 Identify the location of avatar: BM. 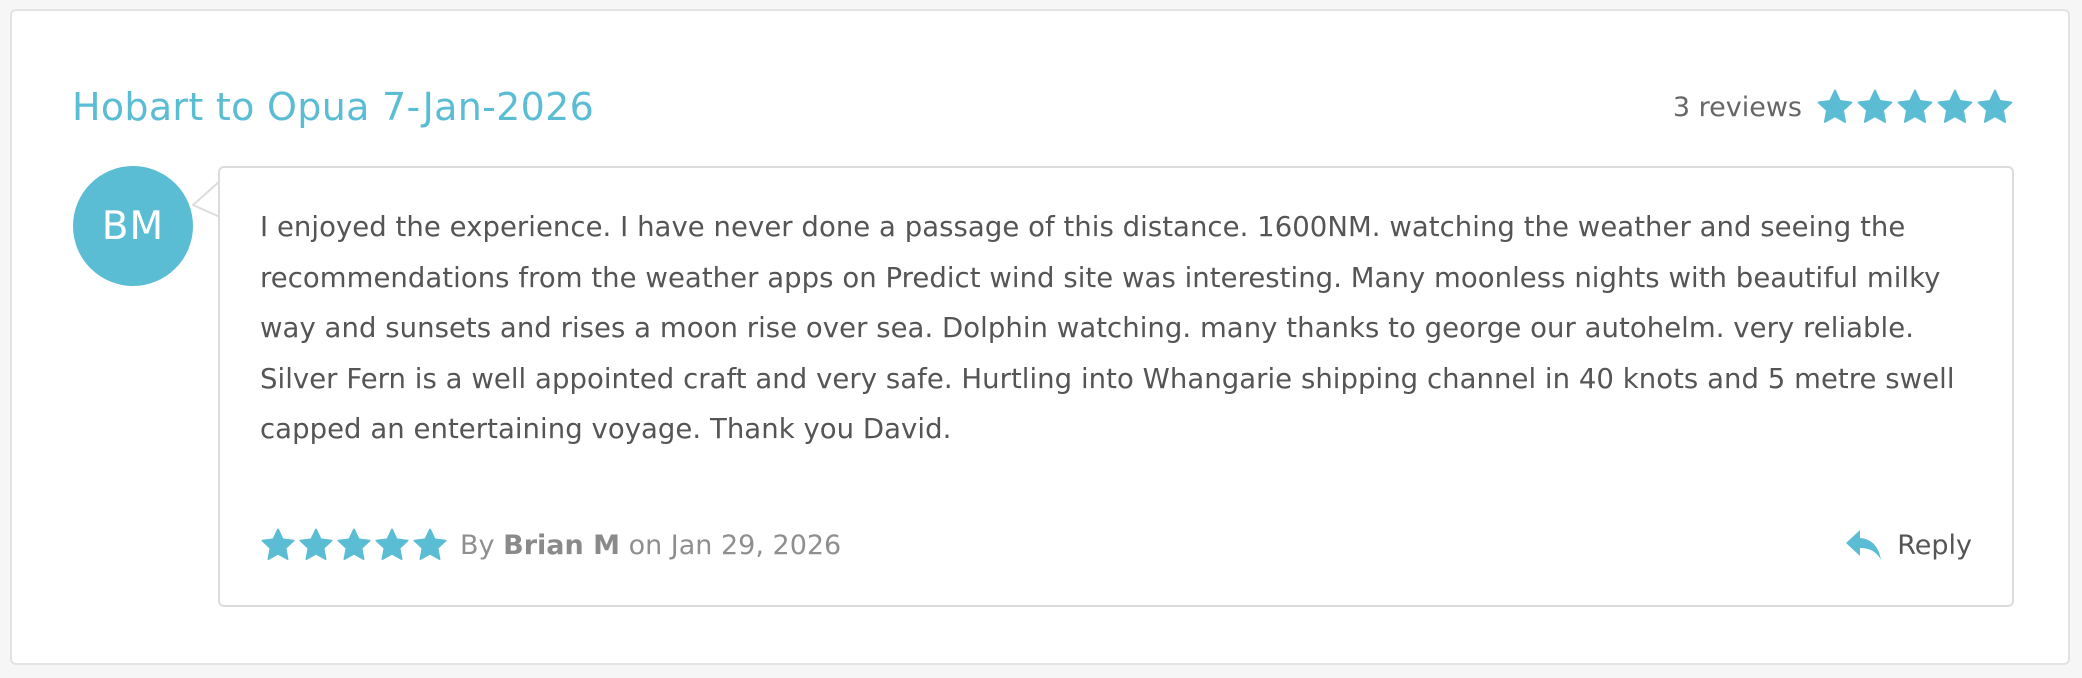
(133, 226).